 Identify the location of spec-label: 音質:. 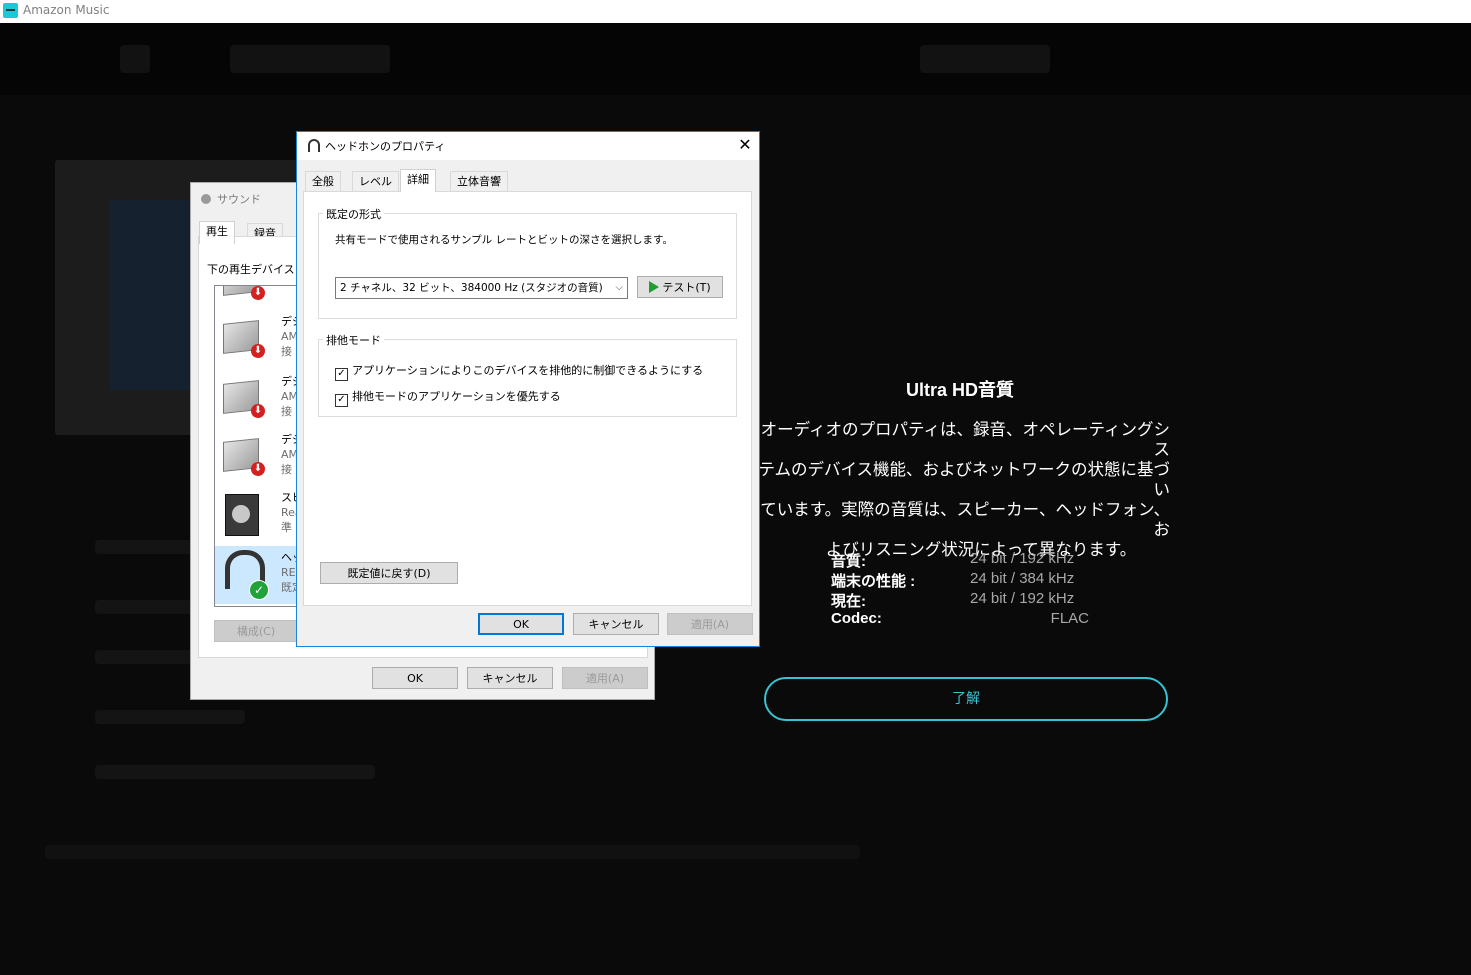
(848, 561).